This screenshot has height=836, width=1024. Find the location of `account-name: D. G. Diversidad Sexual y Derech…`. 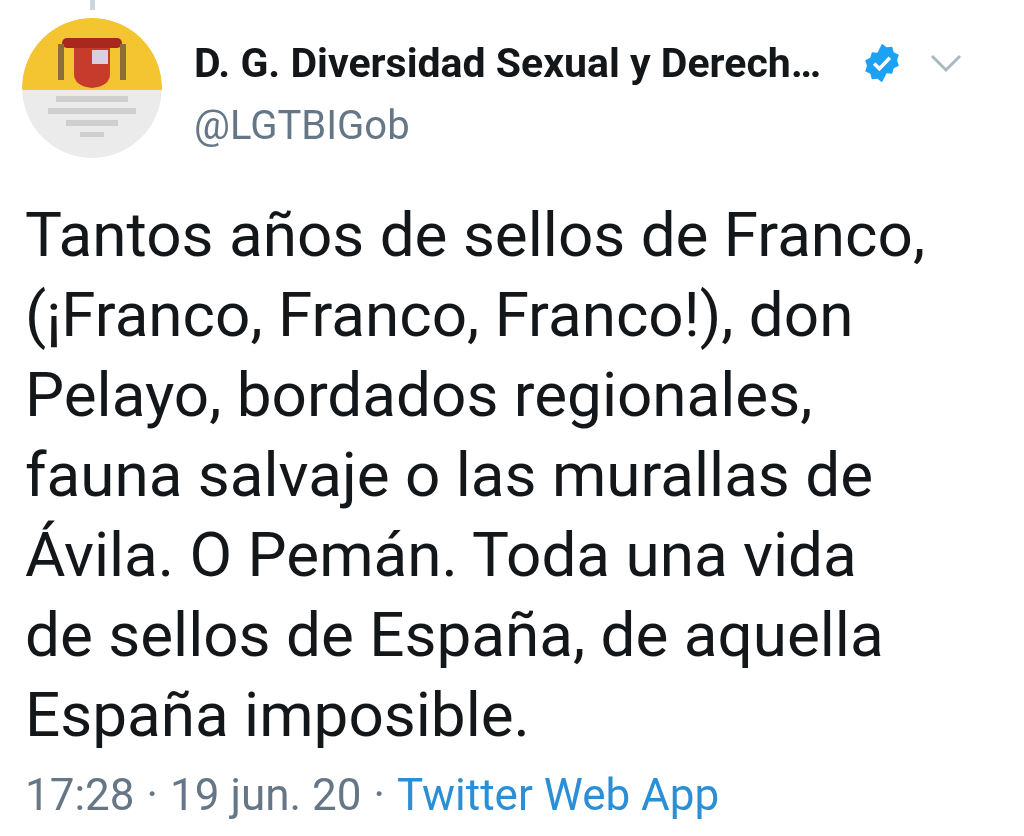

account-name: D. G. Diversidad Sexual y Derech… is located at coordinates (508, 63).